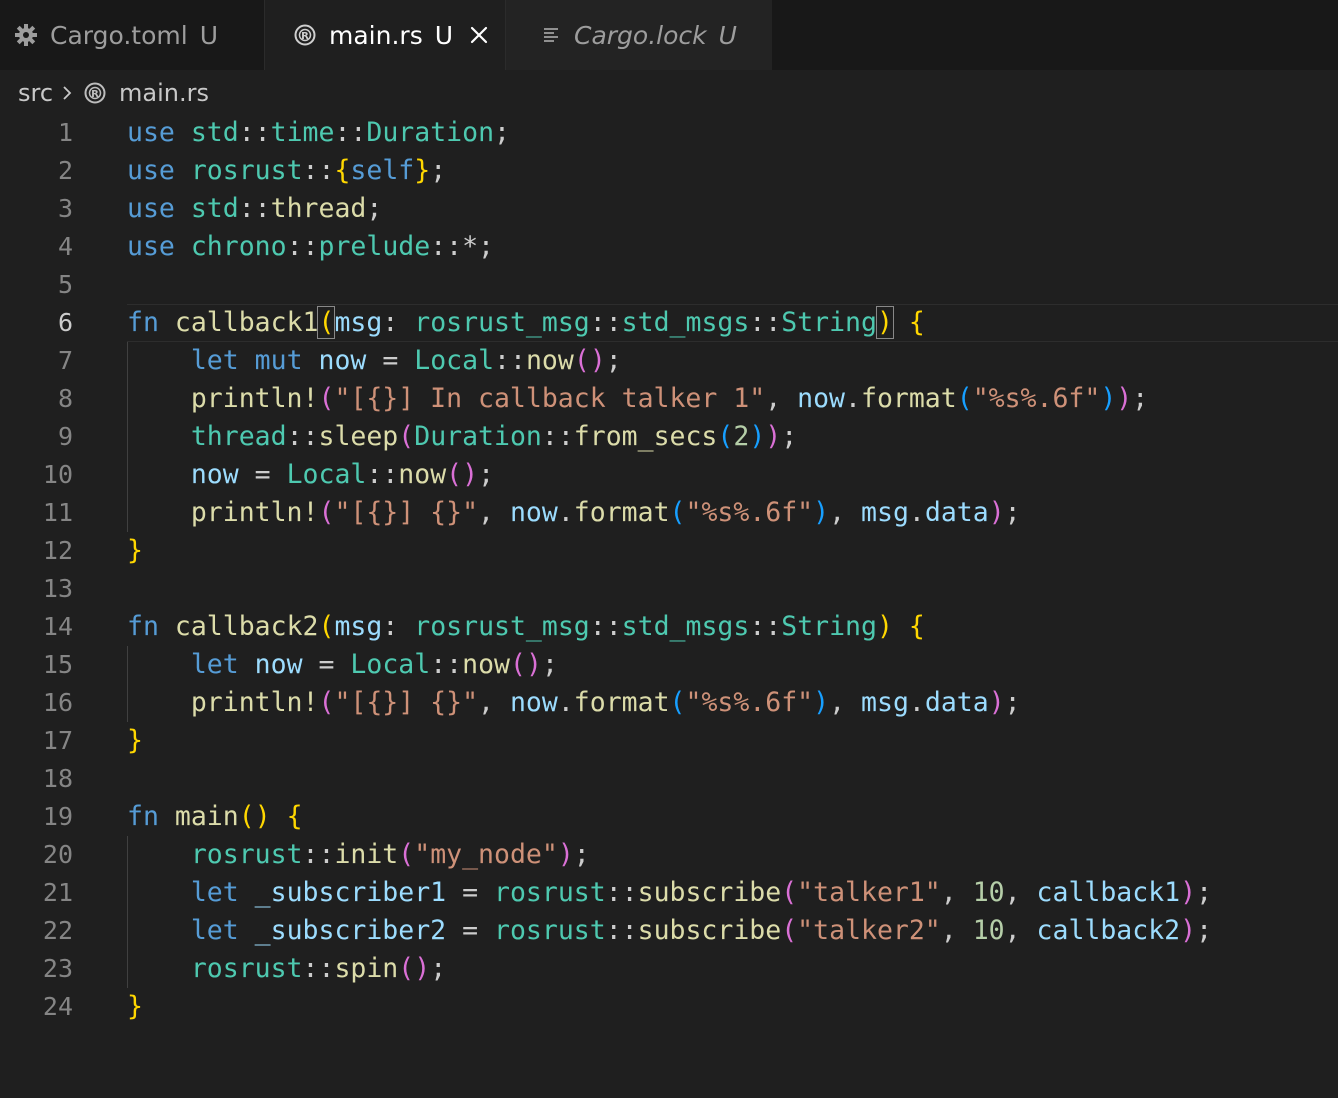 The image size is (1338, 1098). Describe the element at coordinates (164, 93) in the screenshot. I see `breadcrumb-file: main.rs` at that location.